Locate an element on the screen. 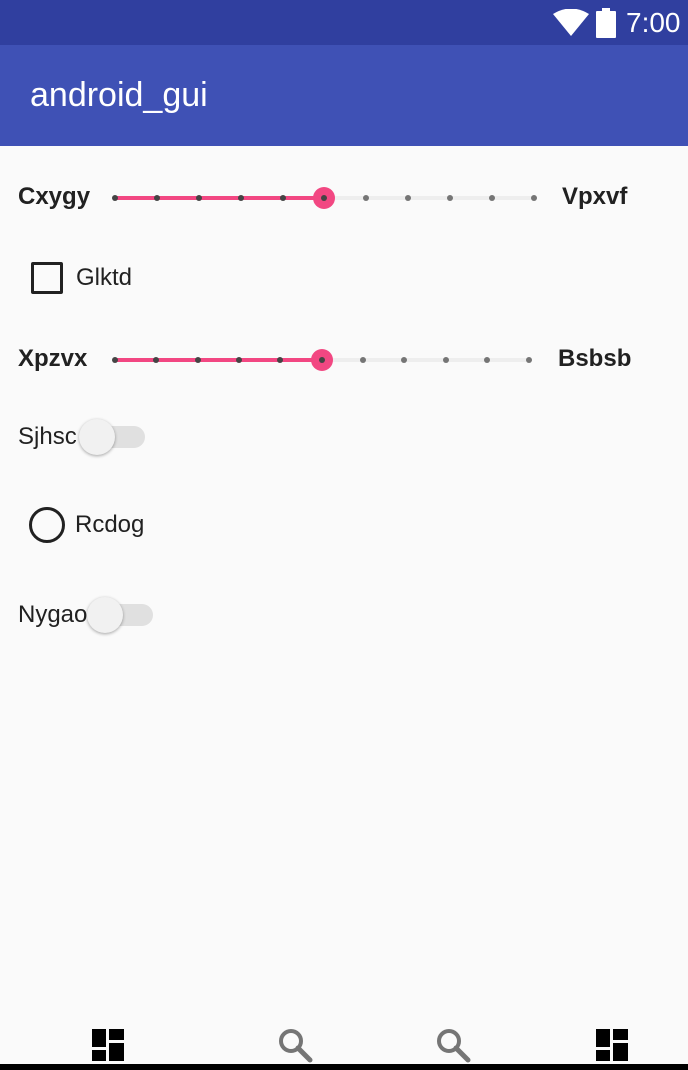 The height and width of the screenshot is (1070, 688). slider2-right-label: Bsbsb is located at coordinates (595, 358).